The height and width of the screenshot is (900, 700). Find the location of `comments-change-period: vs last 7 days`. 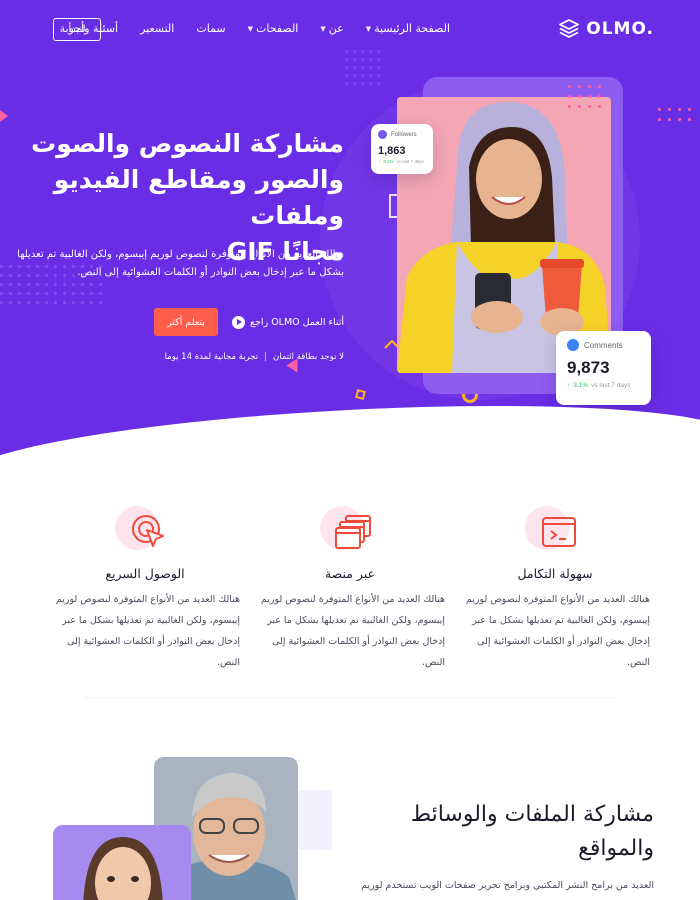

comments-change-period: vs last 7 days is located at coordinates (611, 385).